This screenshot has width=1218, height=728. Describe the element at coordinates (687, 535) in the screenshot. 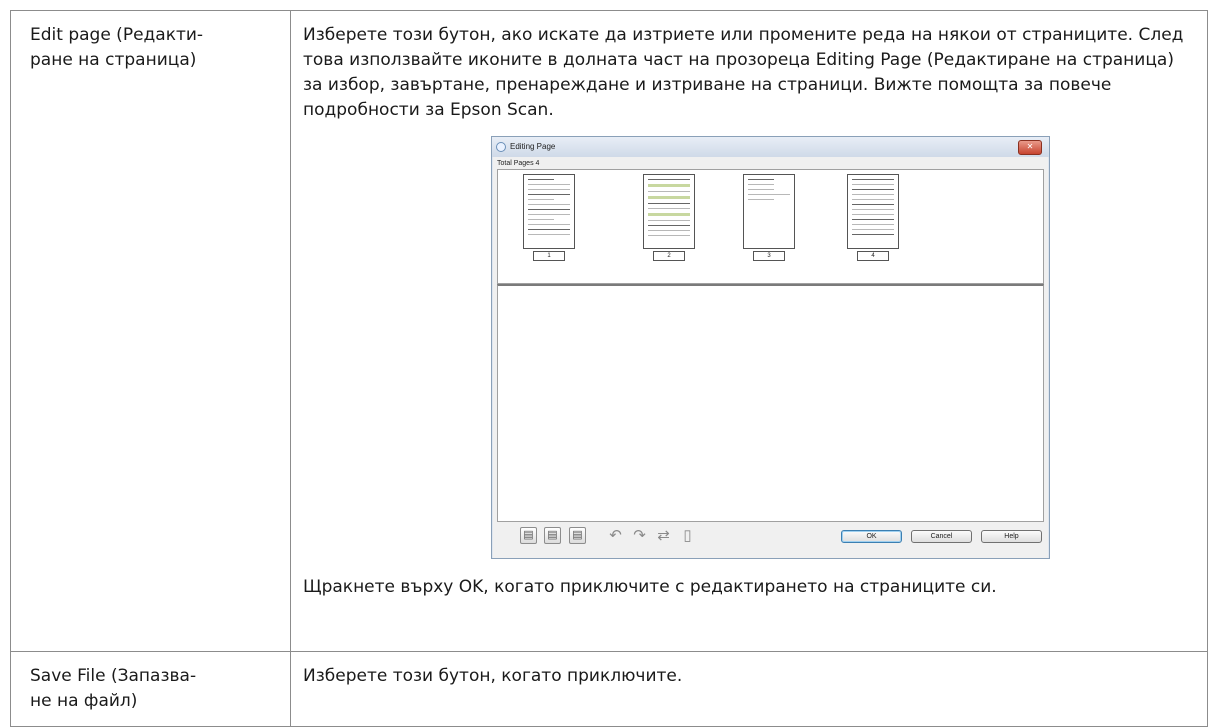

I see `delete-page-icon: ▯` at that location.